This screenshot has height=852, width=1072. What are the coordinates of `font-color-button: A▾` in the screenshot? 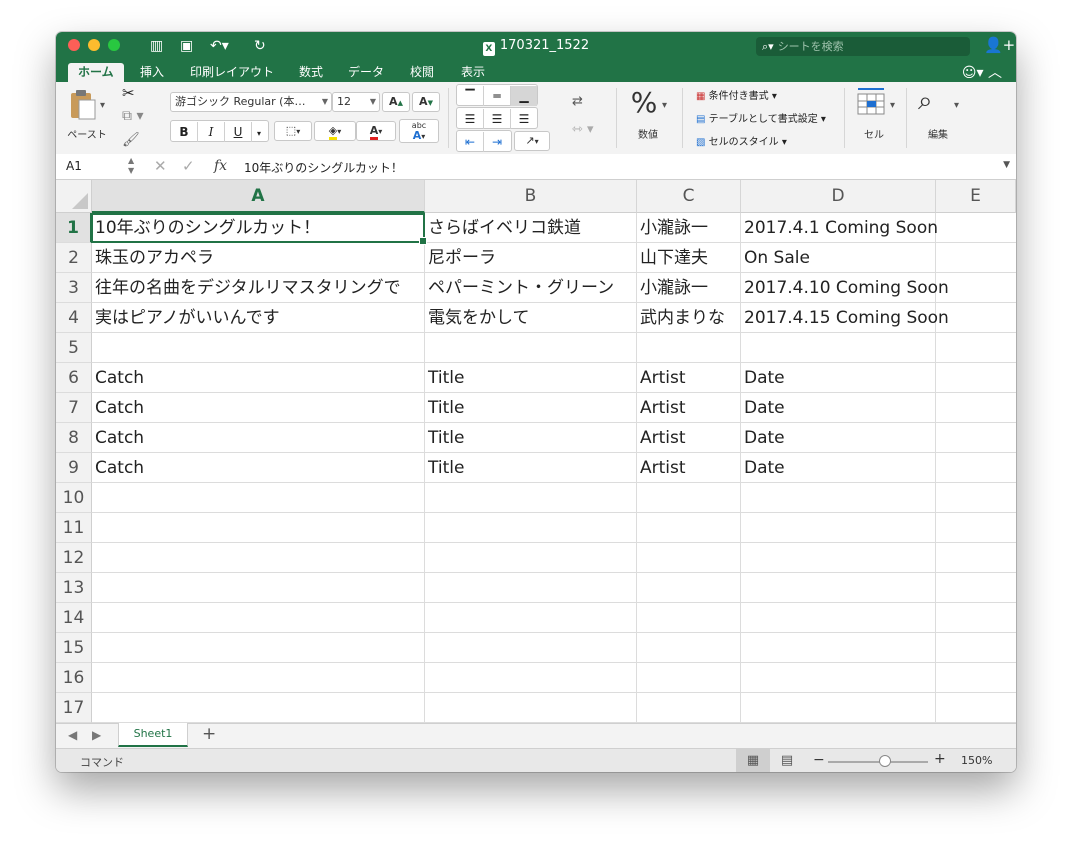 It's located at (376, 131).